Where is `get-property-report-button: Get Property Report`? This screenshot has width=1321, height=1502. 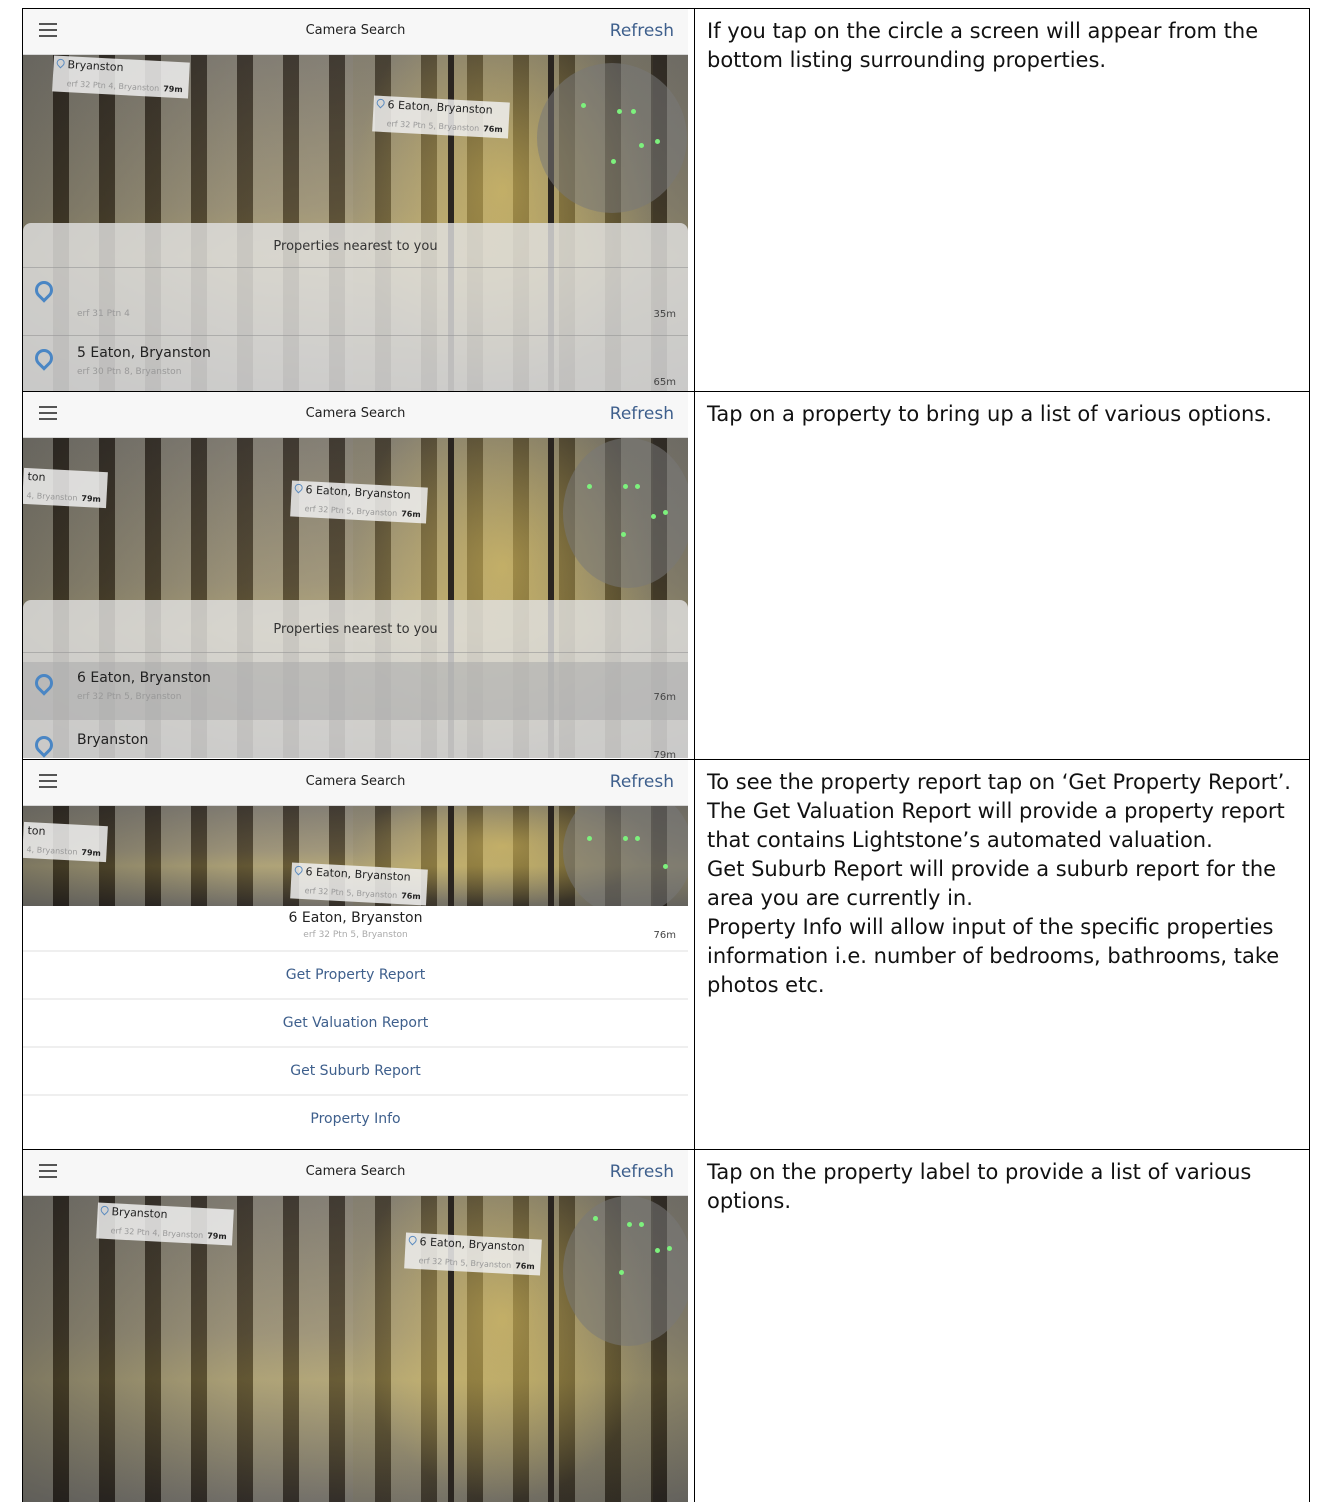 get-property-report-button: Get Property Report is located at coordinates (355, 975).